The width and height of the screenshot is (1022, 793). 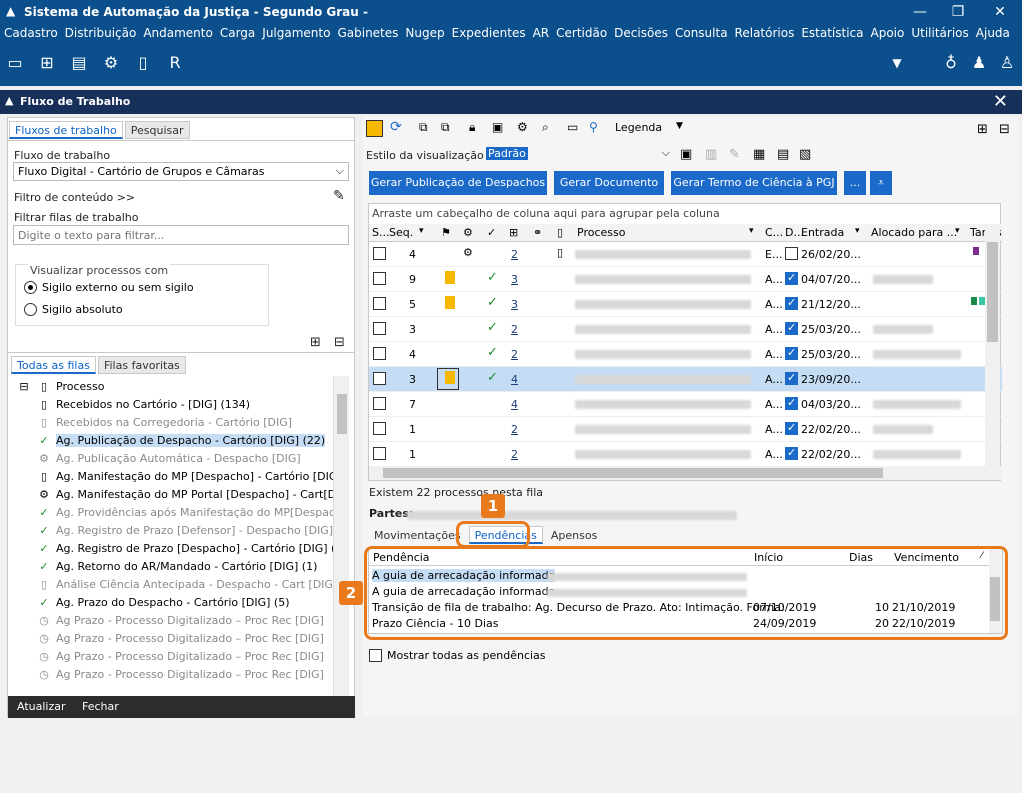 I want to click on menu-0: Cadastro, so click(x=30, y=34).